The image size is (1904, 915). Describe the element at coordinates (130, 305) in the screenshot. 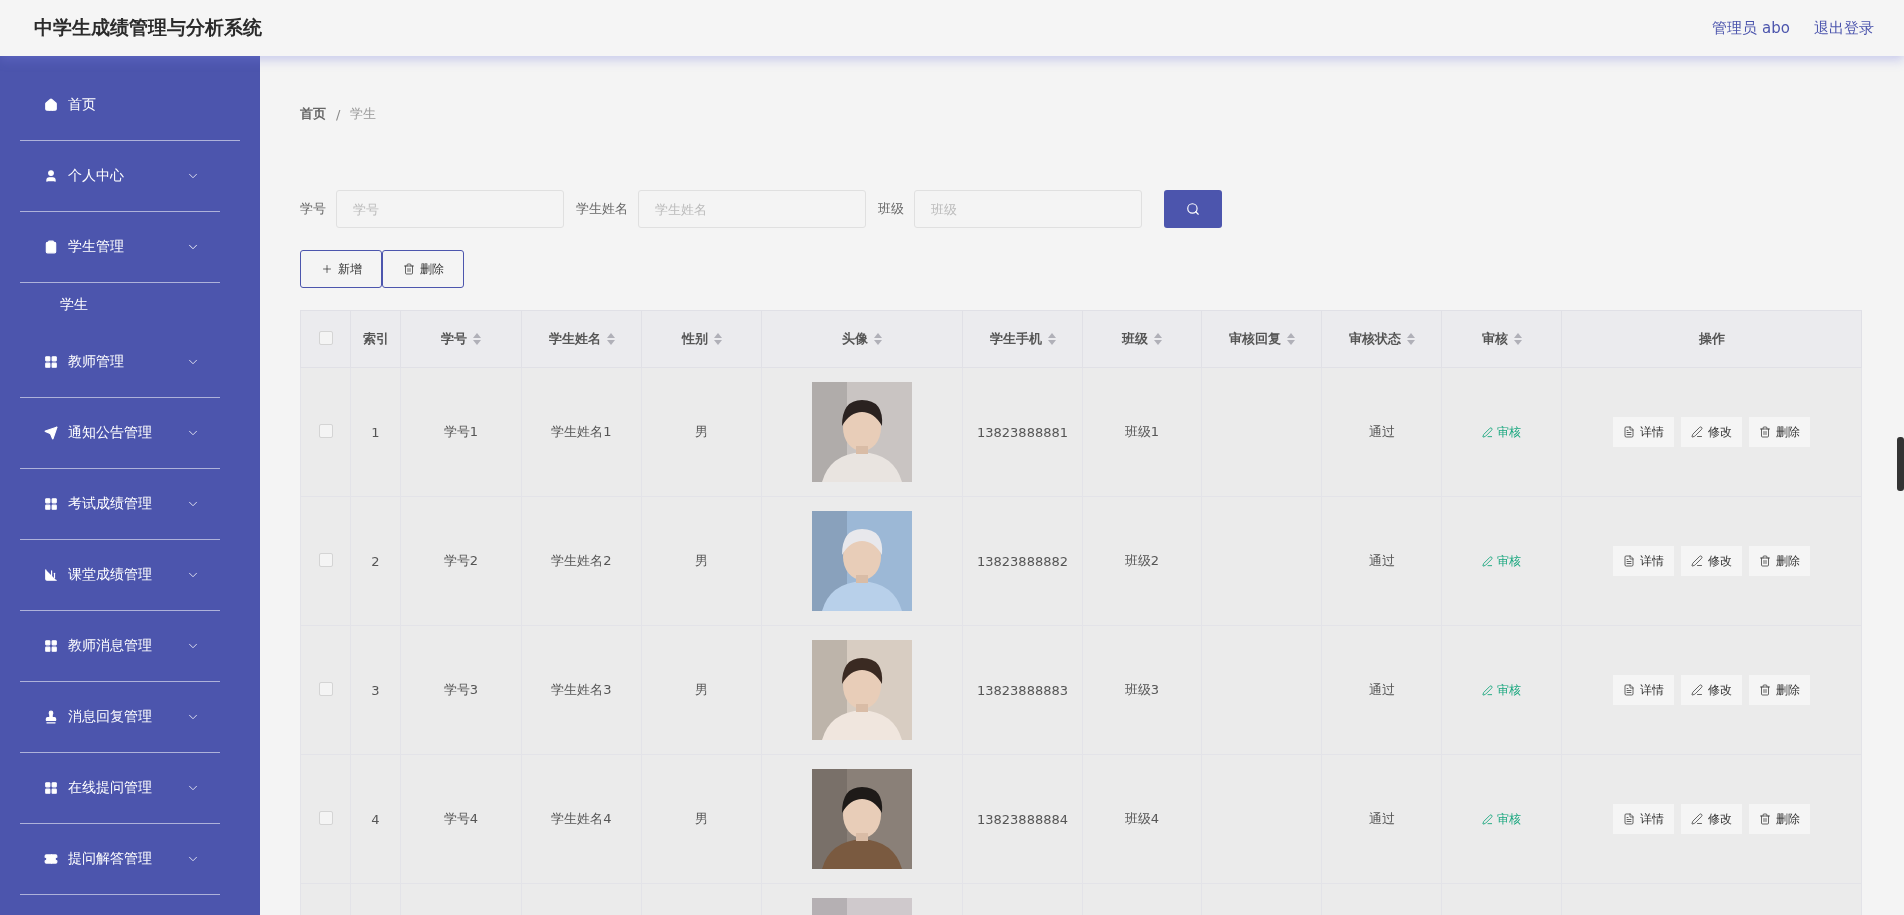

I see `sidebar-subitem: 学生` at that location.